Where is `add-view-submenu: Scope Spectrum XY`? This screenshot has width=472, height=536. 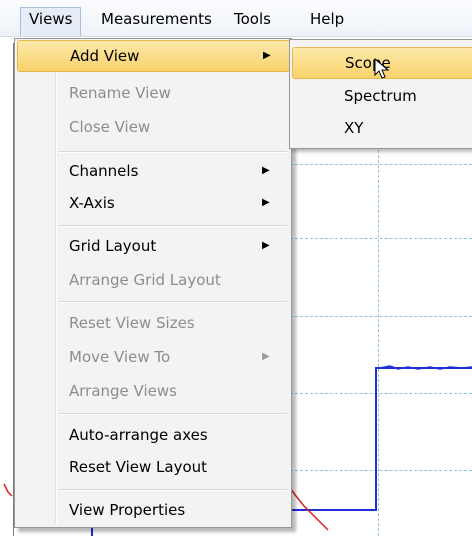 add-view-submenu: Scope Spectrum XY is located at coordinates (380, 94).